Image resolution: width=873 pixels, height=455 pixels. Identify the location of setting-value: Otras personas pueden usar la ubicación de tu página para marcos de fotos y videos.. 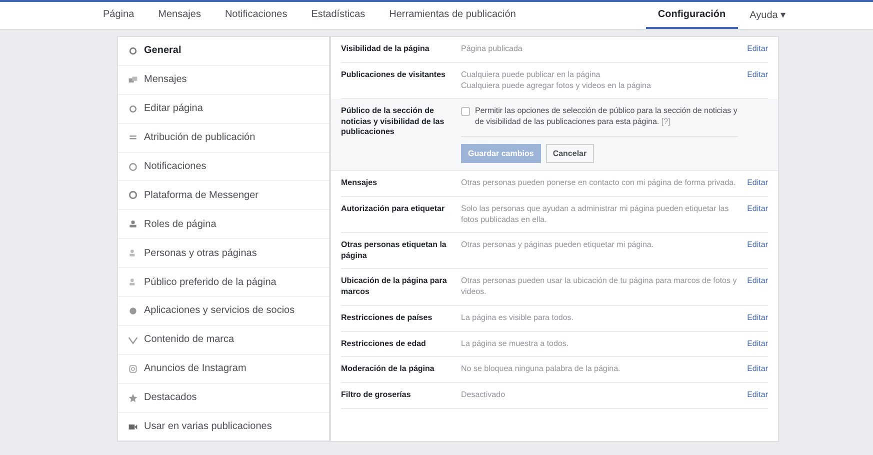
(599, 287).